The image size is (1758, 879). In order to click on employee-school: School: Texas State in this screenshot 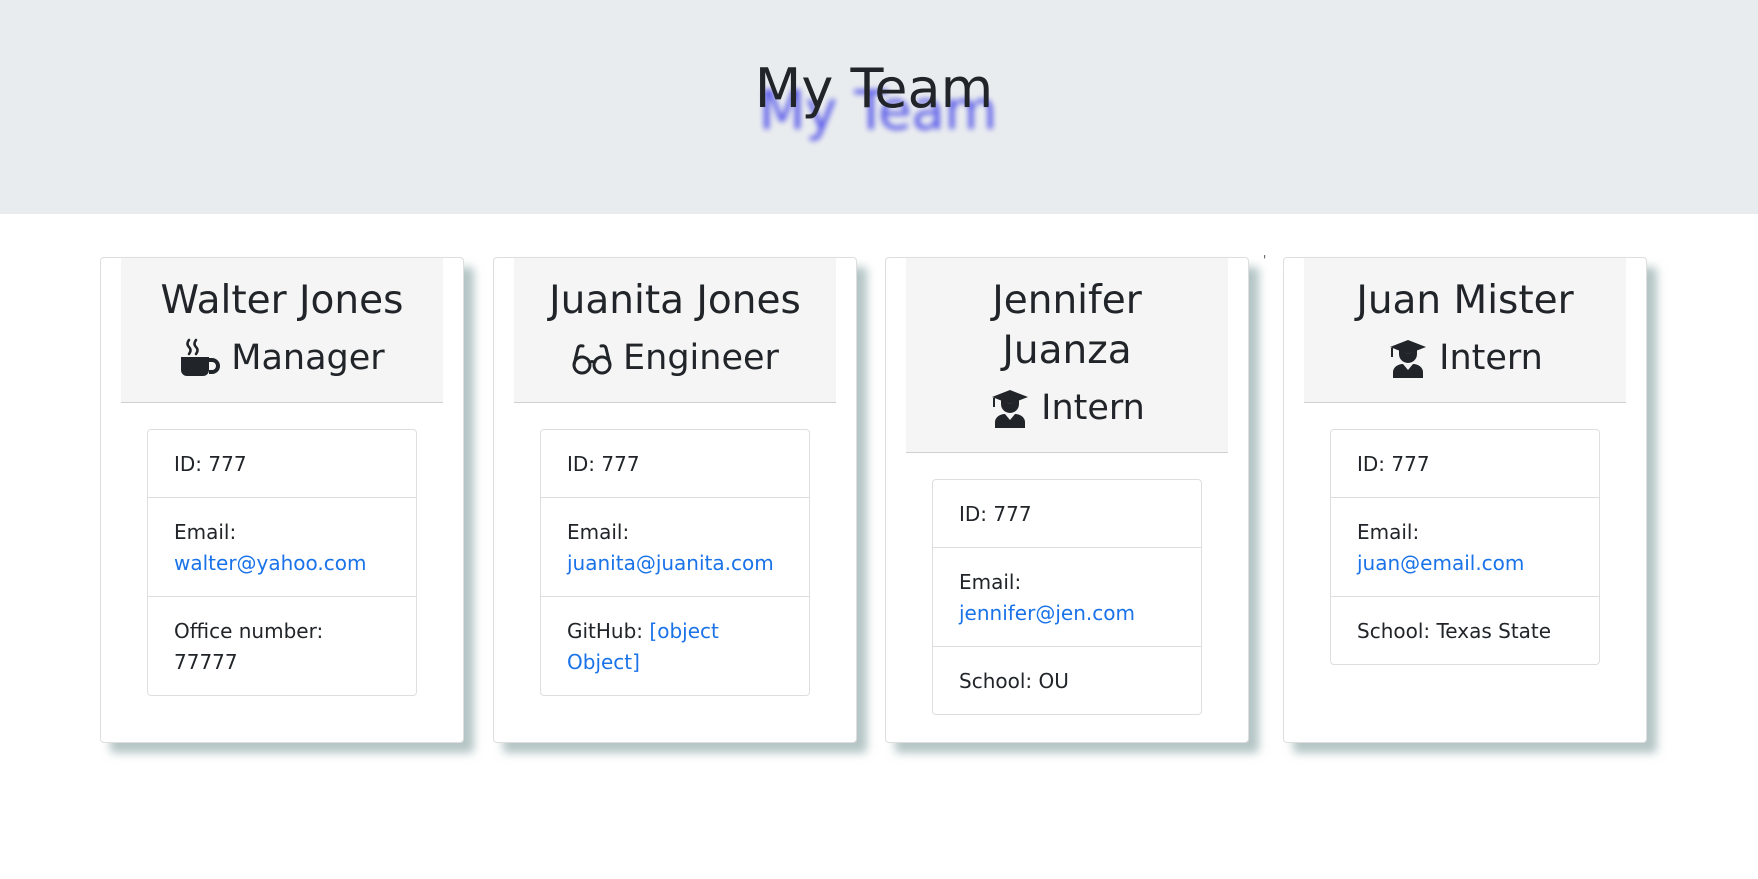, I will do `click(1454, 631)`.